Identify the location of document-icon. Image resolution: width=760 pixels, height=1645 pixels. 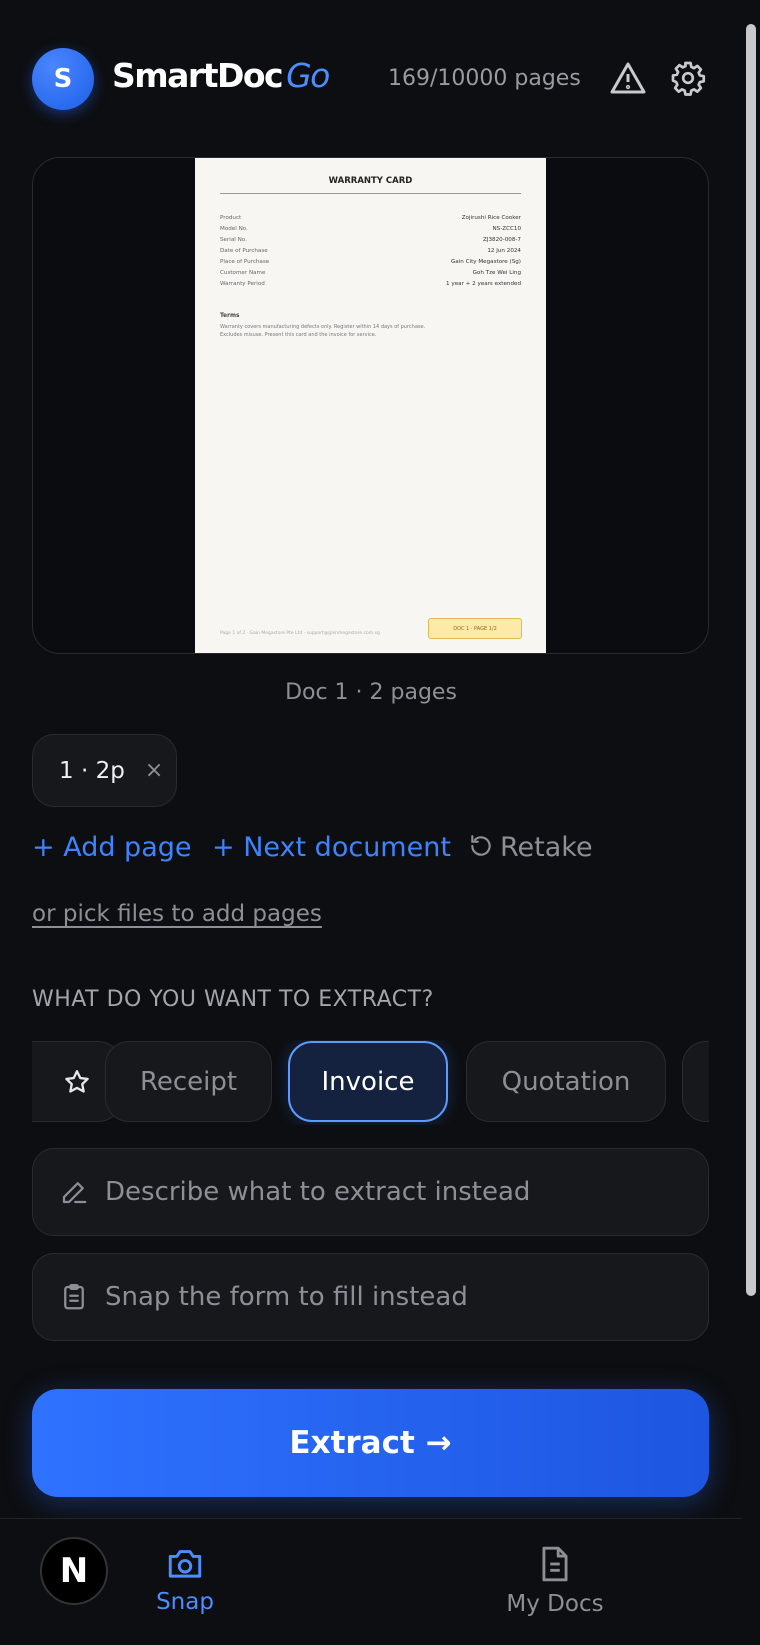
(555, 1564).